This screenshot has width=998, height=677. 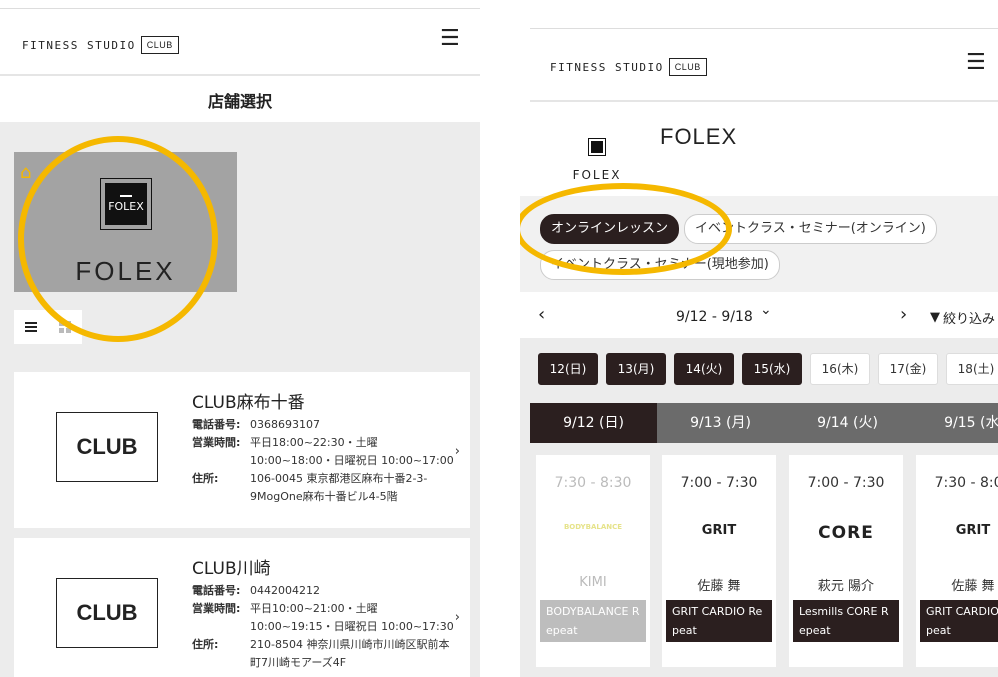 What do you see at coordinates (125, 271) in the screenshot?
I see `featured-store-name: FOLEX` at bounding box center [125, 271].